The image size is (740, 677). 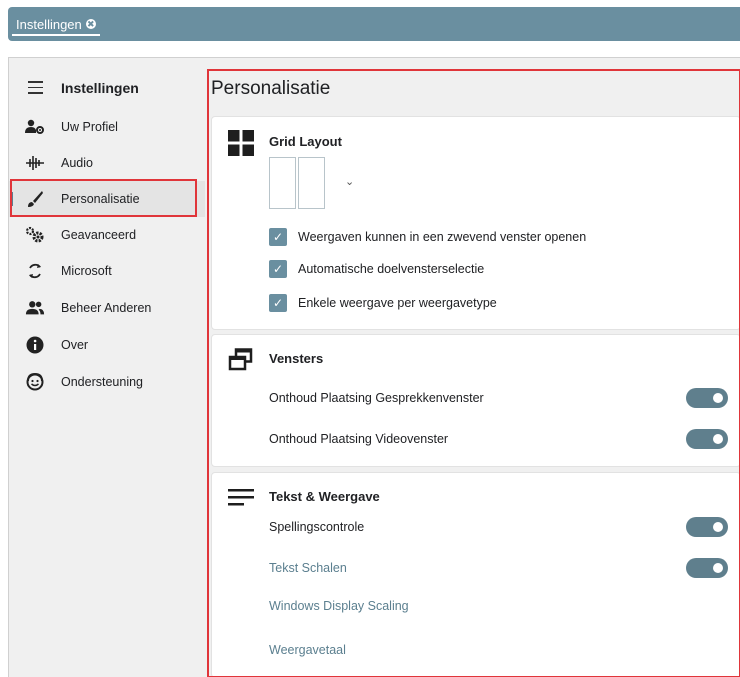 I want to click on sidebar-item-beheer-anderen: Beheer Anderen, so click(x=107, y=308).